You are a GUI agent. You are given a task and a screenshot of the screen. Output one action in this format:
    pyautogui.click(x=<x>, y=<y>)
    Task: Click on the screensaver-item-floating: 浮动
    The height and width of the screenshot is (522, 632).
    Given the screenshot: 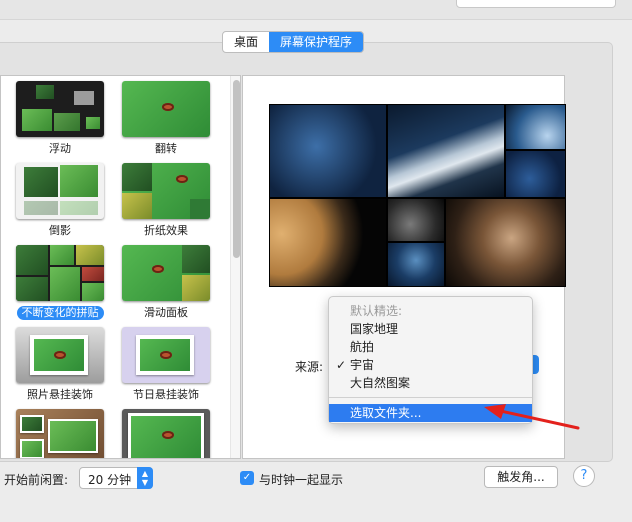 What is the action you would take?
    pyautogui.click(x=60, y=118)
    